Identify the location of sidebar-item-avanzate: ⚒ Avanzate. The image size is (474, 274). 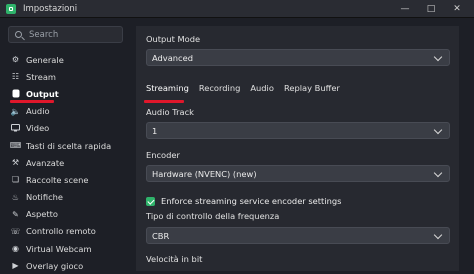
(65, 162).